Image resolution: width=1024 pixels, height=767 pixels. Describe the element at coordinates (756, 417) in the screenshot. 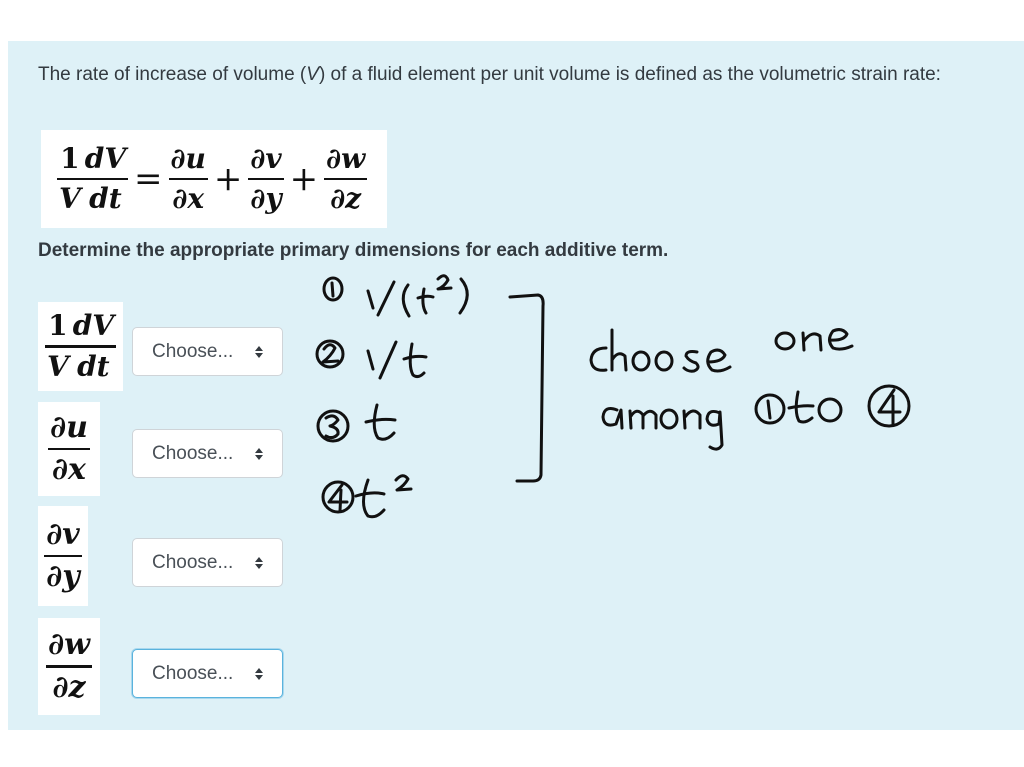

I see `handwritten-note-line2` at that location.